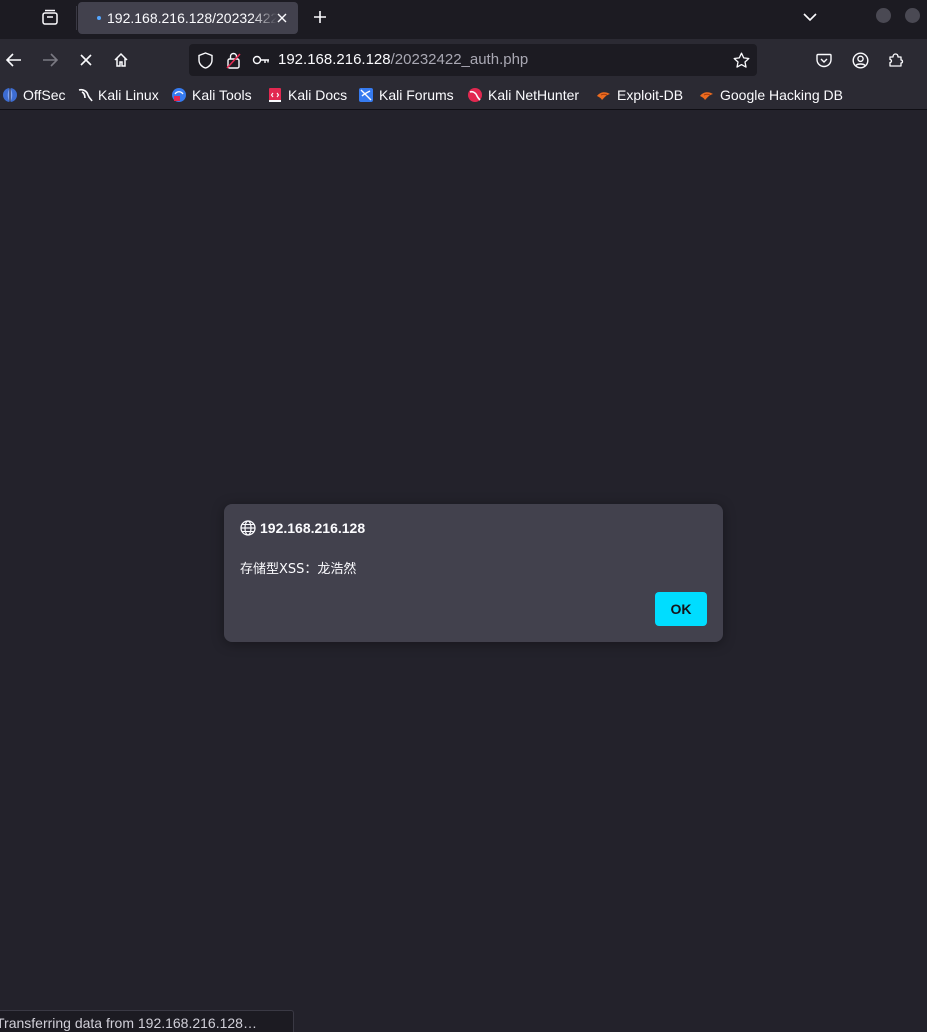  What do you see at coordinates (192, 18) in the screenshot?
I see `tab-title: 192.168.216.128/20232422_auth.php` at bounding box center [192, 18].